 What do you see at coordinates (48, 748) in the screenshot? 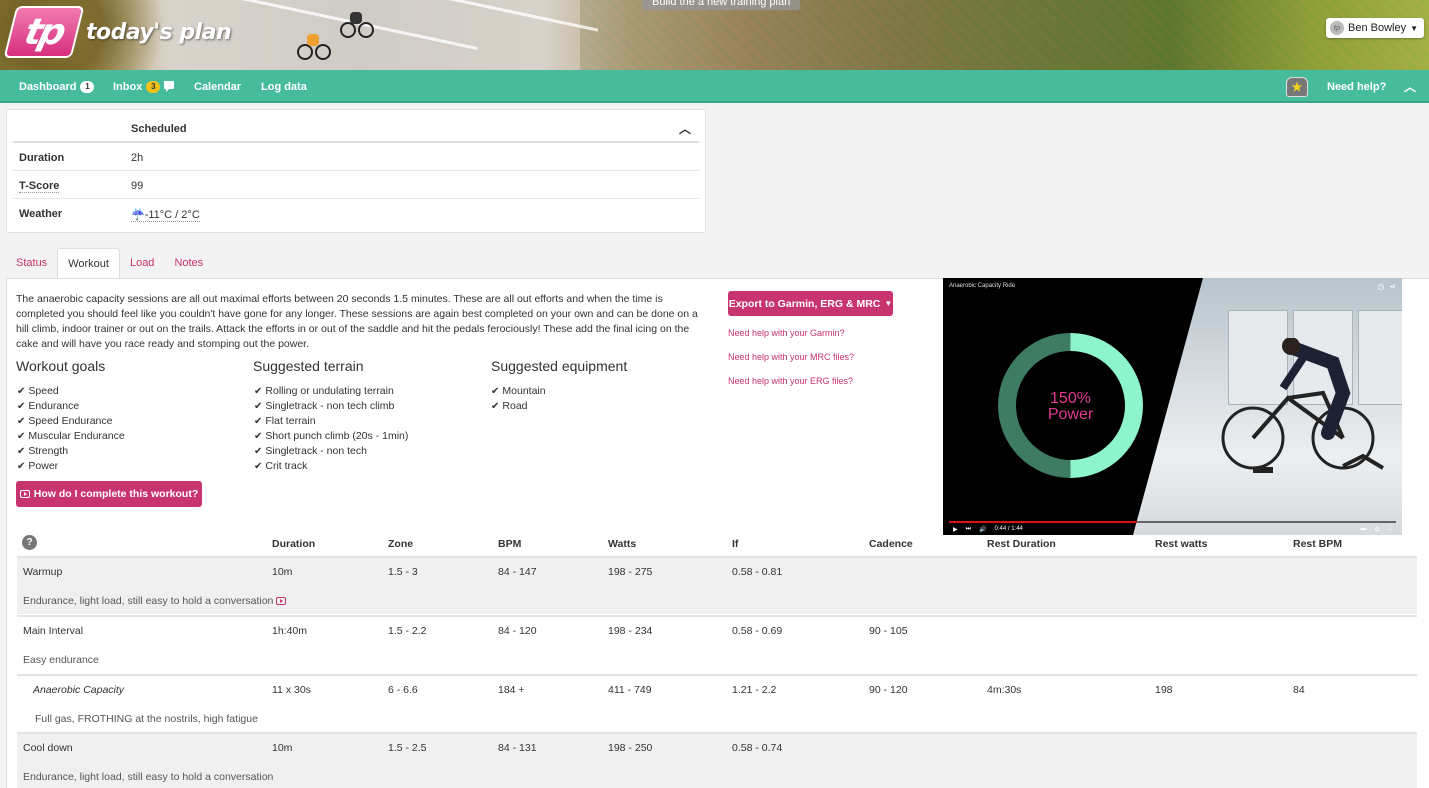
I see `interval-name: Cool down` at bounding box center [48, 748].